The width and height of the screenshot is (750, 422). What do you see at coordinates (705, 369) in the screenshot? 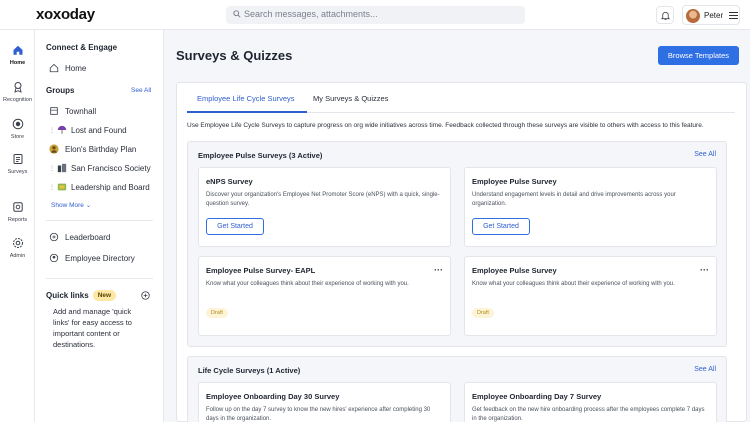
I see `lifecycle-see-all-link: See All` at bounding box center [705, 369].